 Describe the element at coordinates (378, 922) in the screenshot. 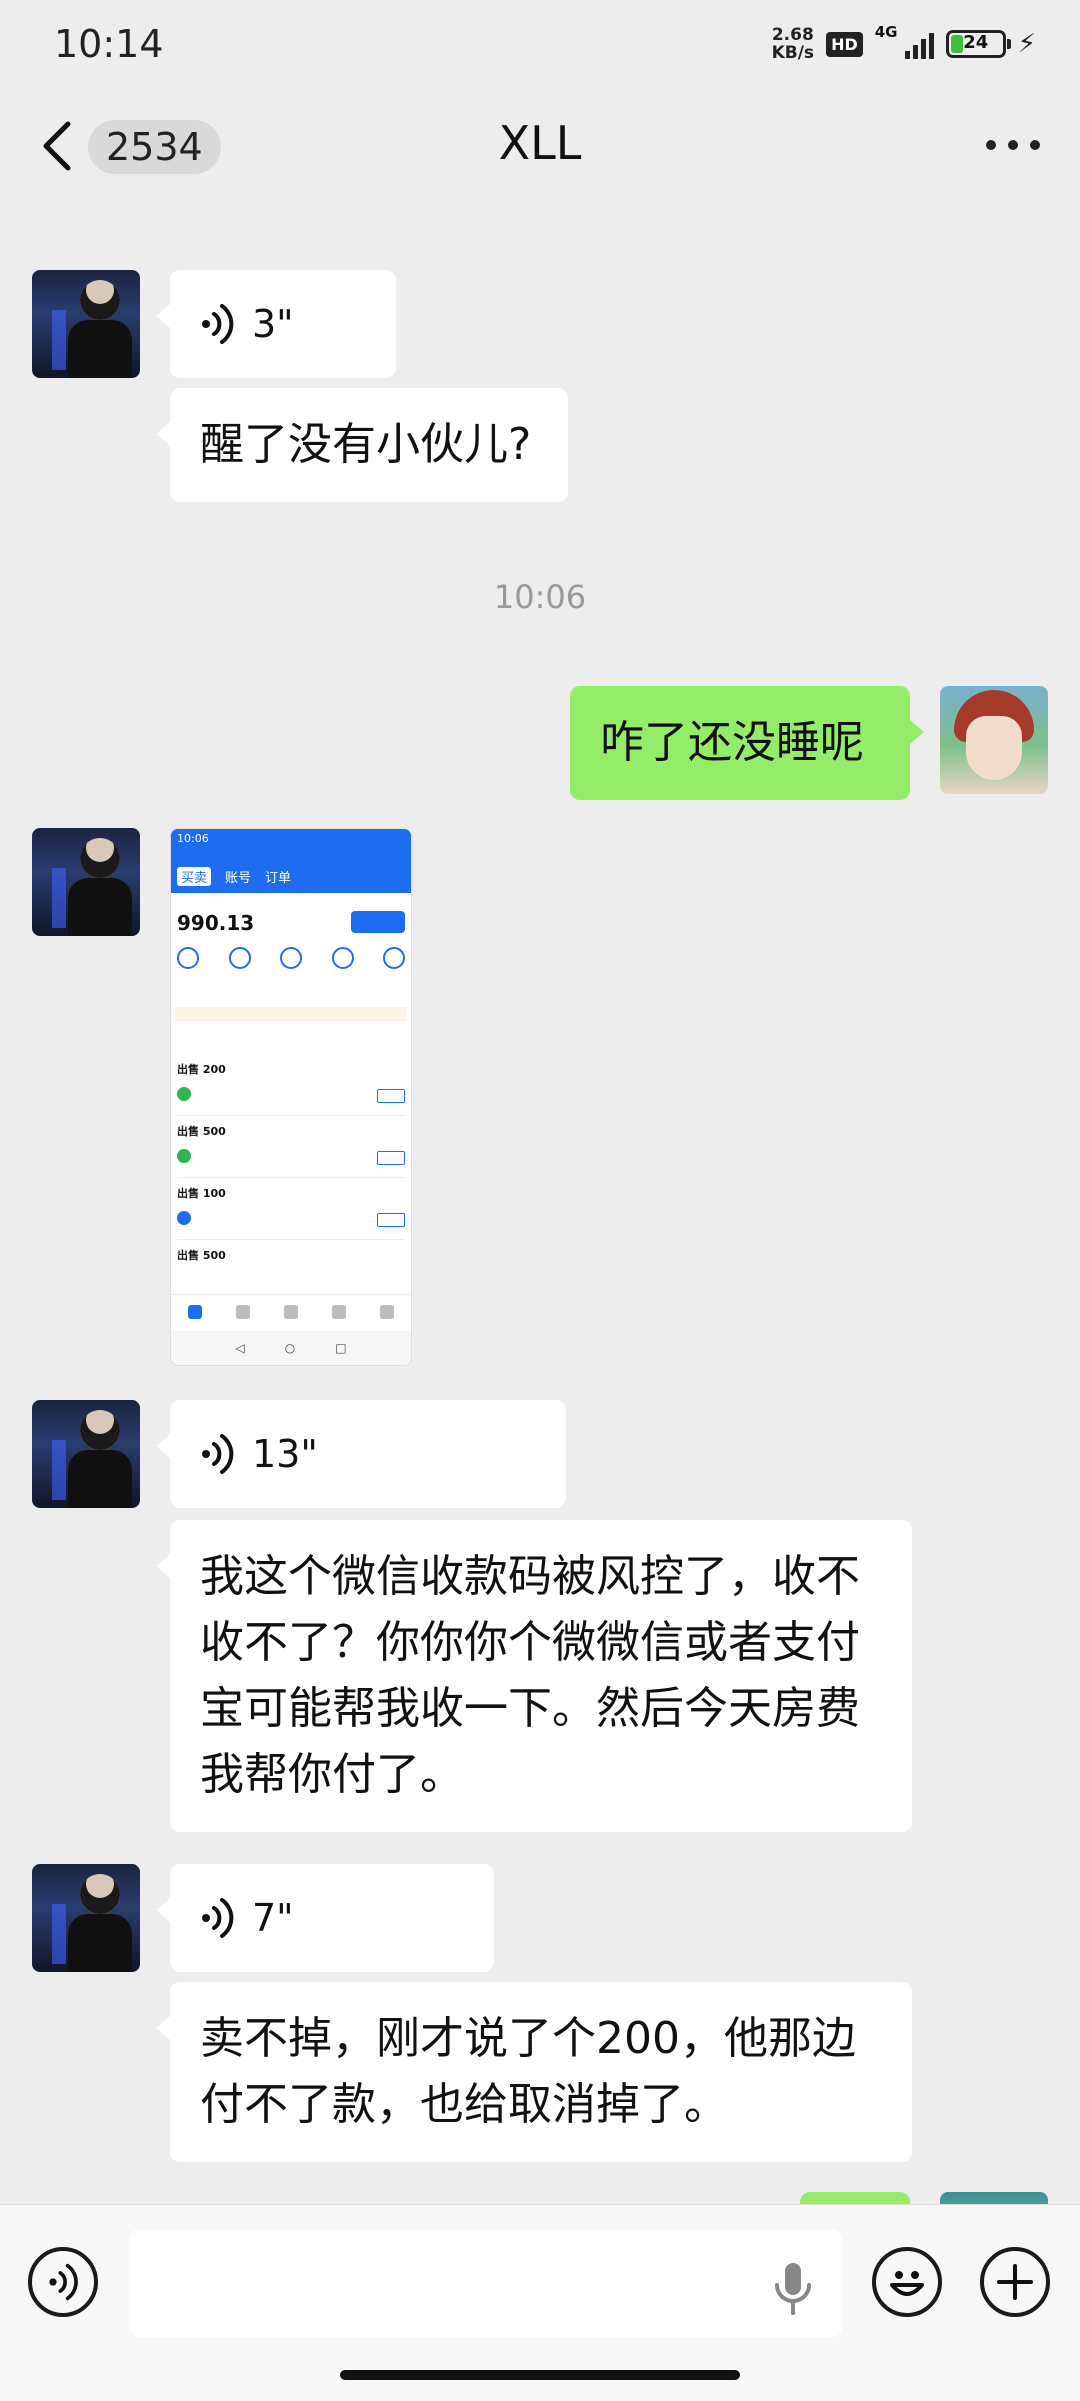

I see `screenshot-sell-button` at that location.